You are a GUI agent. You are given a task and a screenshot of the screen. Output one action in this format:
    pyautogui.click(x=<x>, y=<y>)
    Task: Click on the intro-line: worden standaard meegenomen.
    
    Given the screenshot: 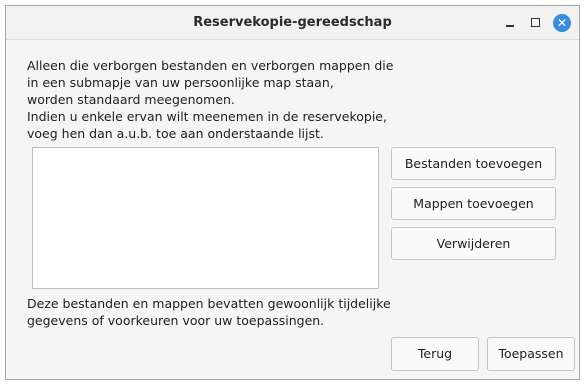 What is the action you would take?
    pyautogui.click(x=131, y=99)
    